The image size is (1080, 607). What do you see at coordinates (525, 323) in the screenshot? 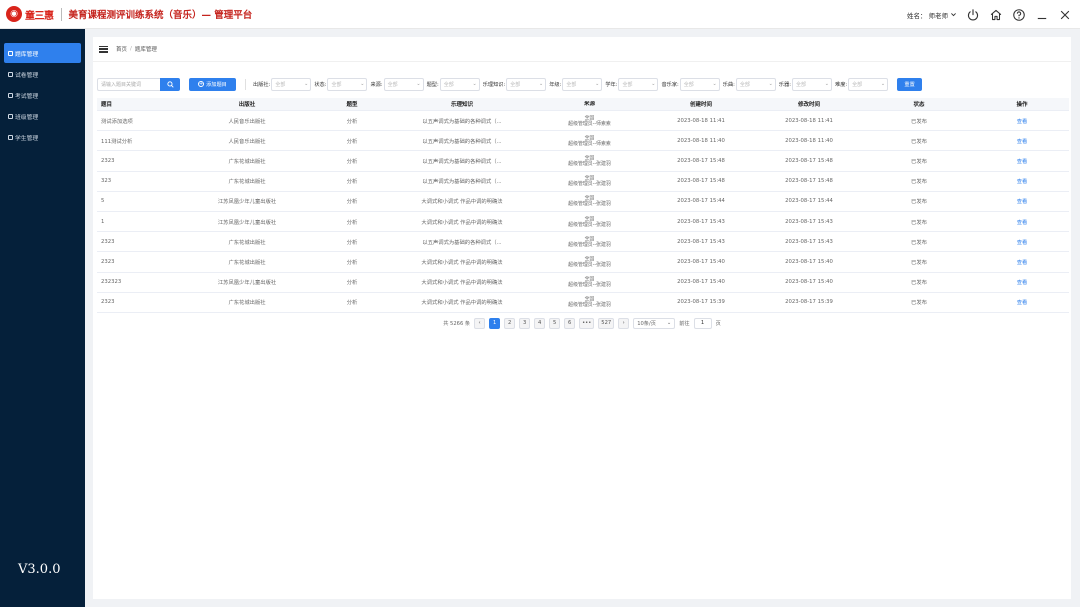
I see `page-button: 3` at bounding box center [525, 323].